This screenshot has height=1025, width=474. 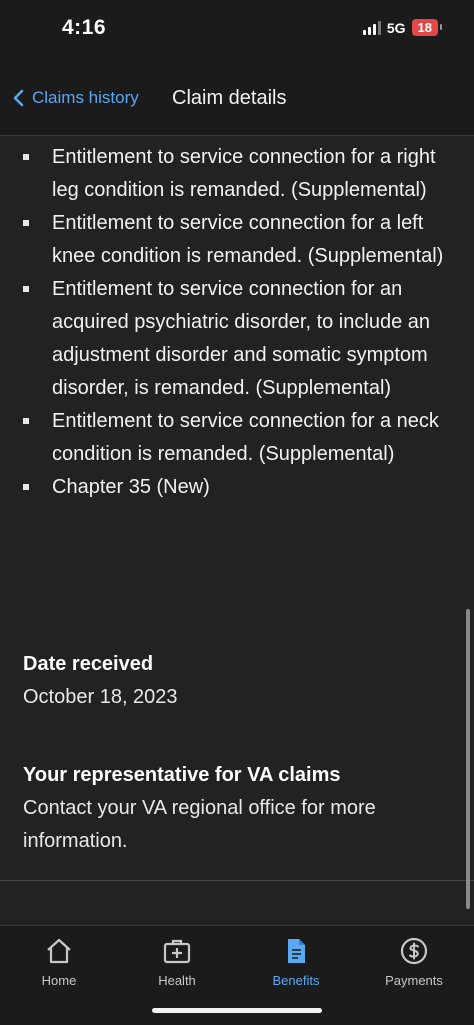 I want to click on tab-home: Home, so click(x=59, y=962).